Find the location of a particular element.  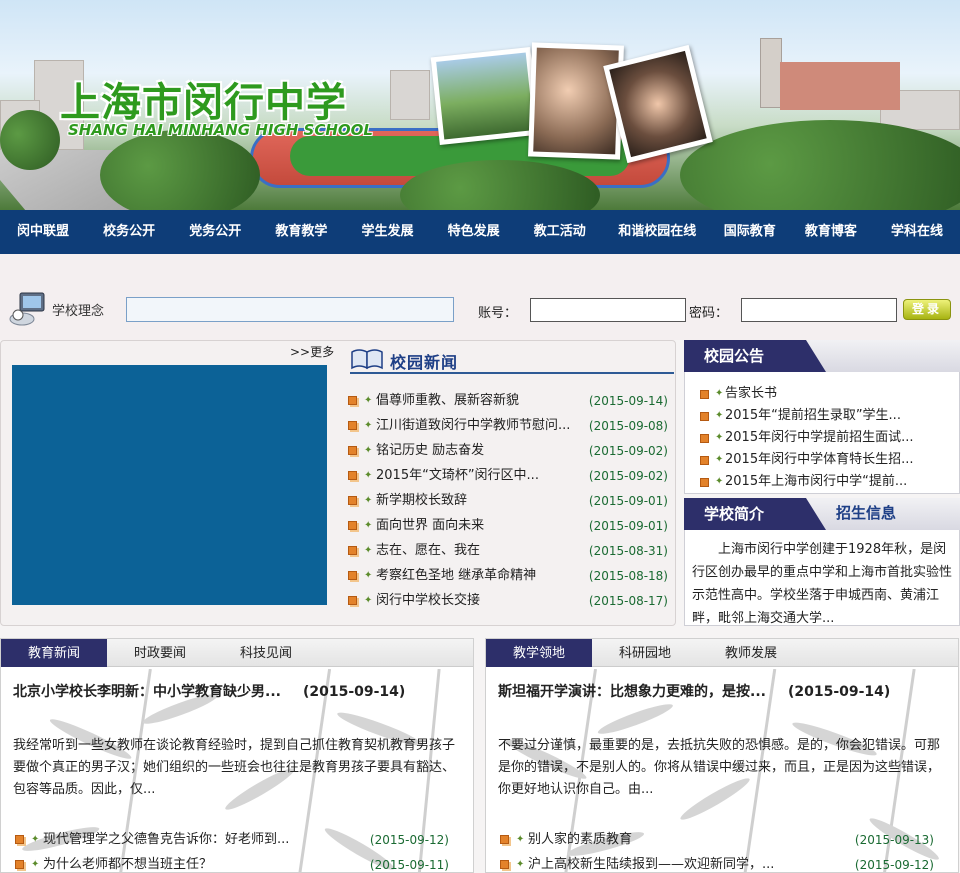

nav-item-student: 学生发展 is located at coordinates (387, 232).